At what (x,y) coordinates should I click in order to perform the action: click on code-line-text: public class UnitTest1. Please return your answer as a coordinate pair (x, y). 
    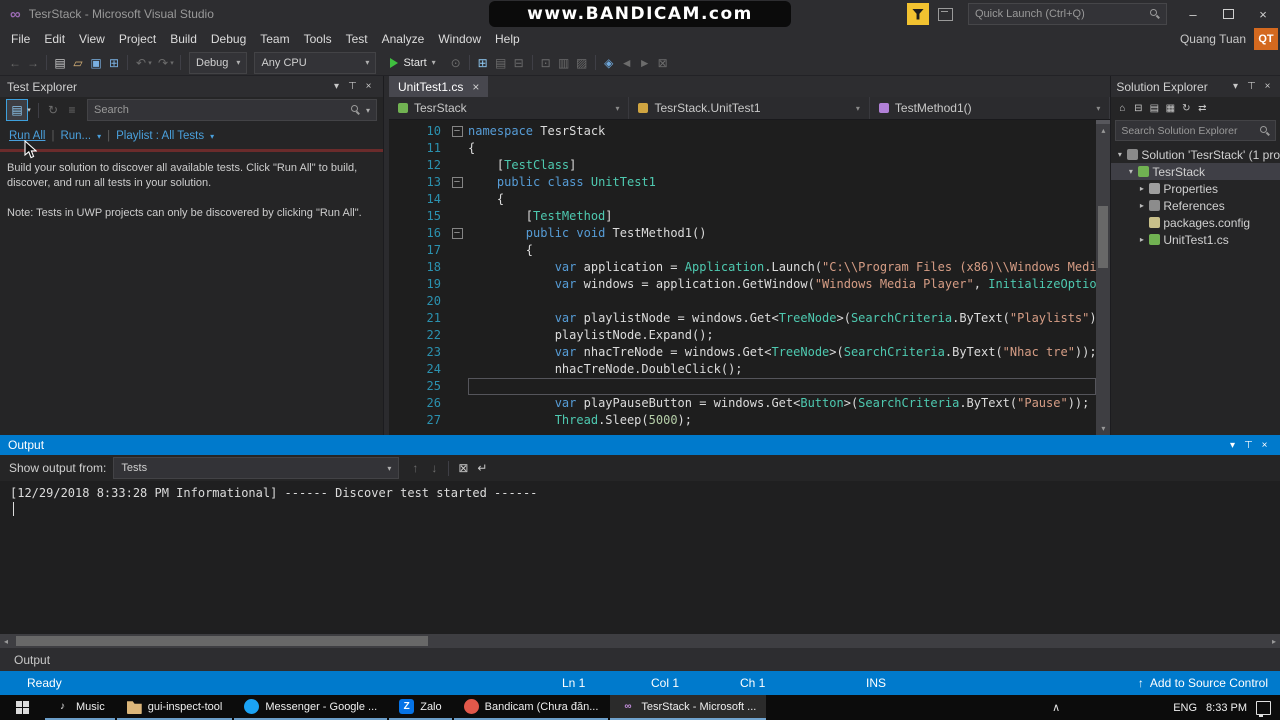
    Looking at the image, I should click on (782, 182).